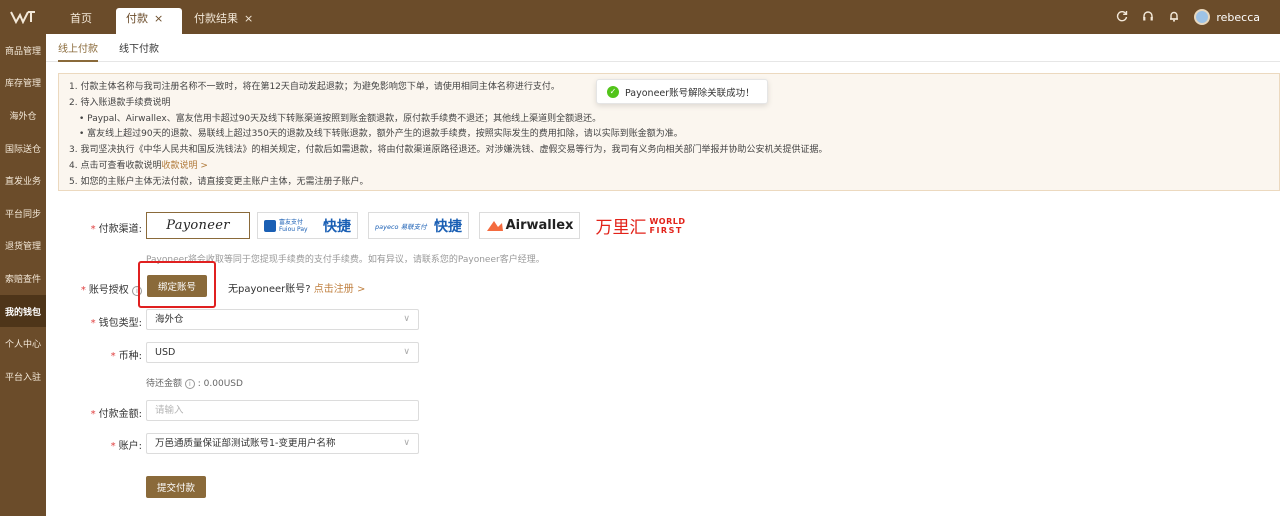 The height and width of the screenshot is (516, 1280). I want to click on account-select: 万邑通质量保证部测试账号1-变更用户名称 ∨, so click(282, 443).